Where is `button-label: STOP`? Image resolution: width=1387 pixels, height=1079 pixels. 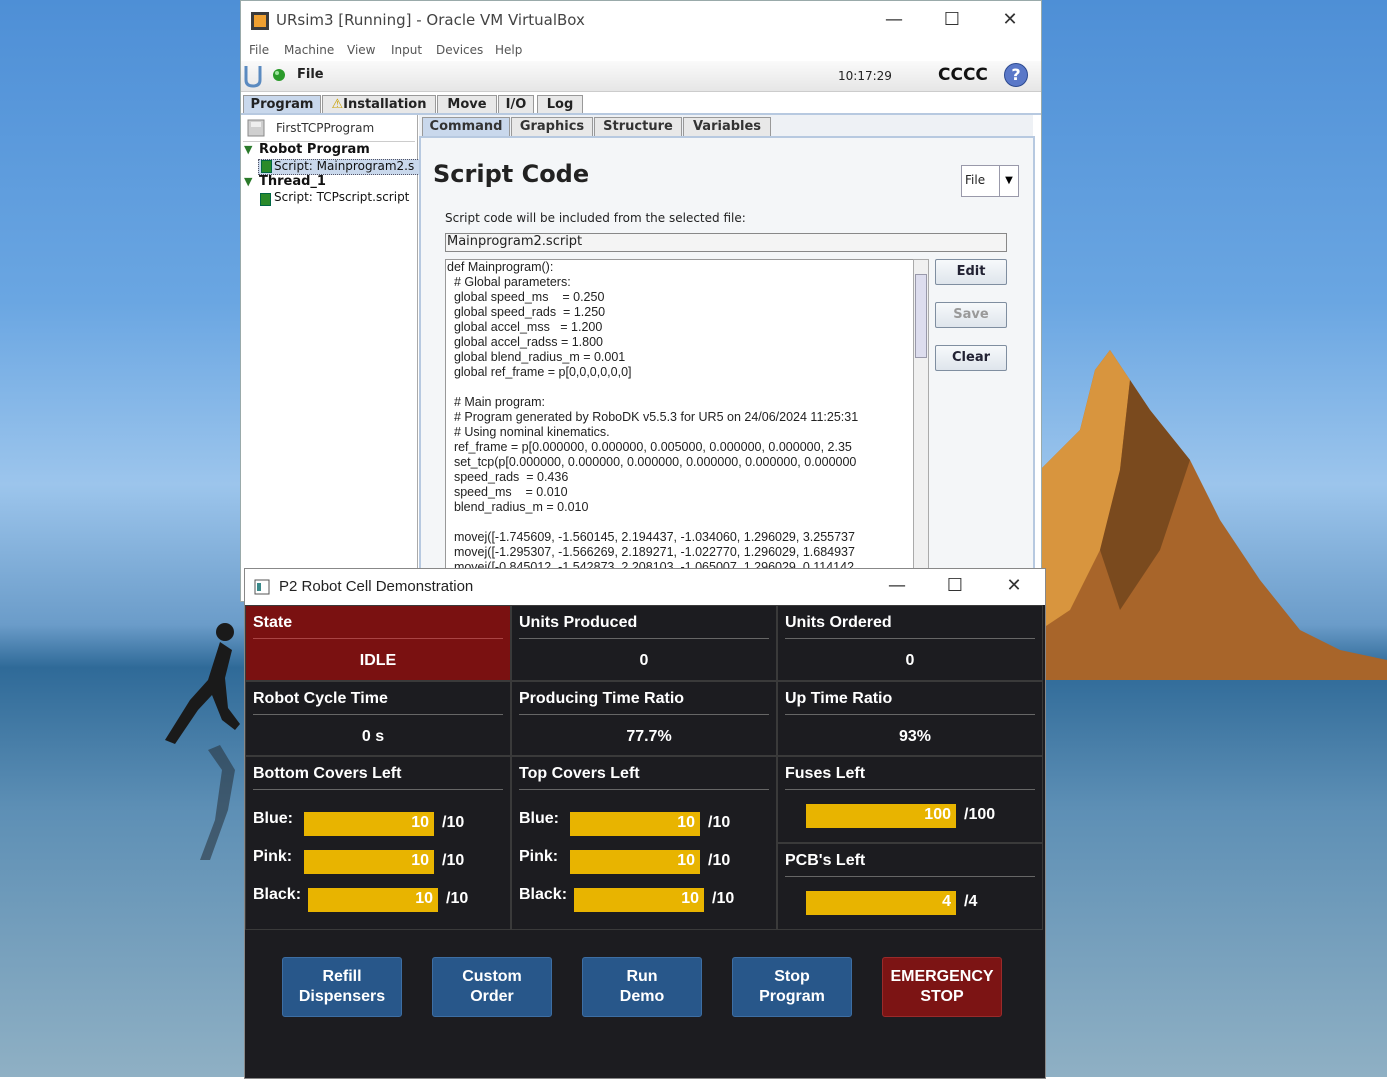 button-label: STOP is located at coordinates (942, 996).